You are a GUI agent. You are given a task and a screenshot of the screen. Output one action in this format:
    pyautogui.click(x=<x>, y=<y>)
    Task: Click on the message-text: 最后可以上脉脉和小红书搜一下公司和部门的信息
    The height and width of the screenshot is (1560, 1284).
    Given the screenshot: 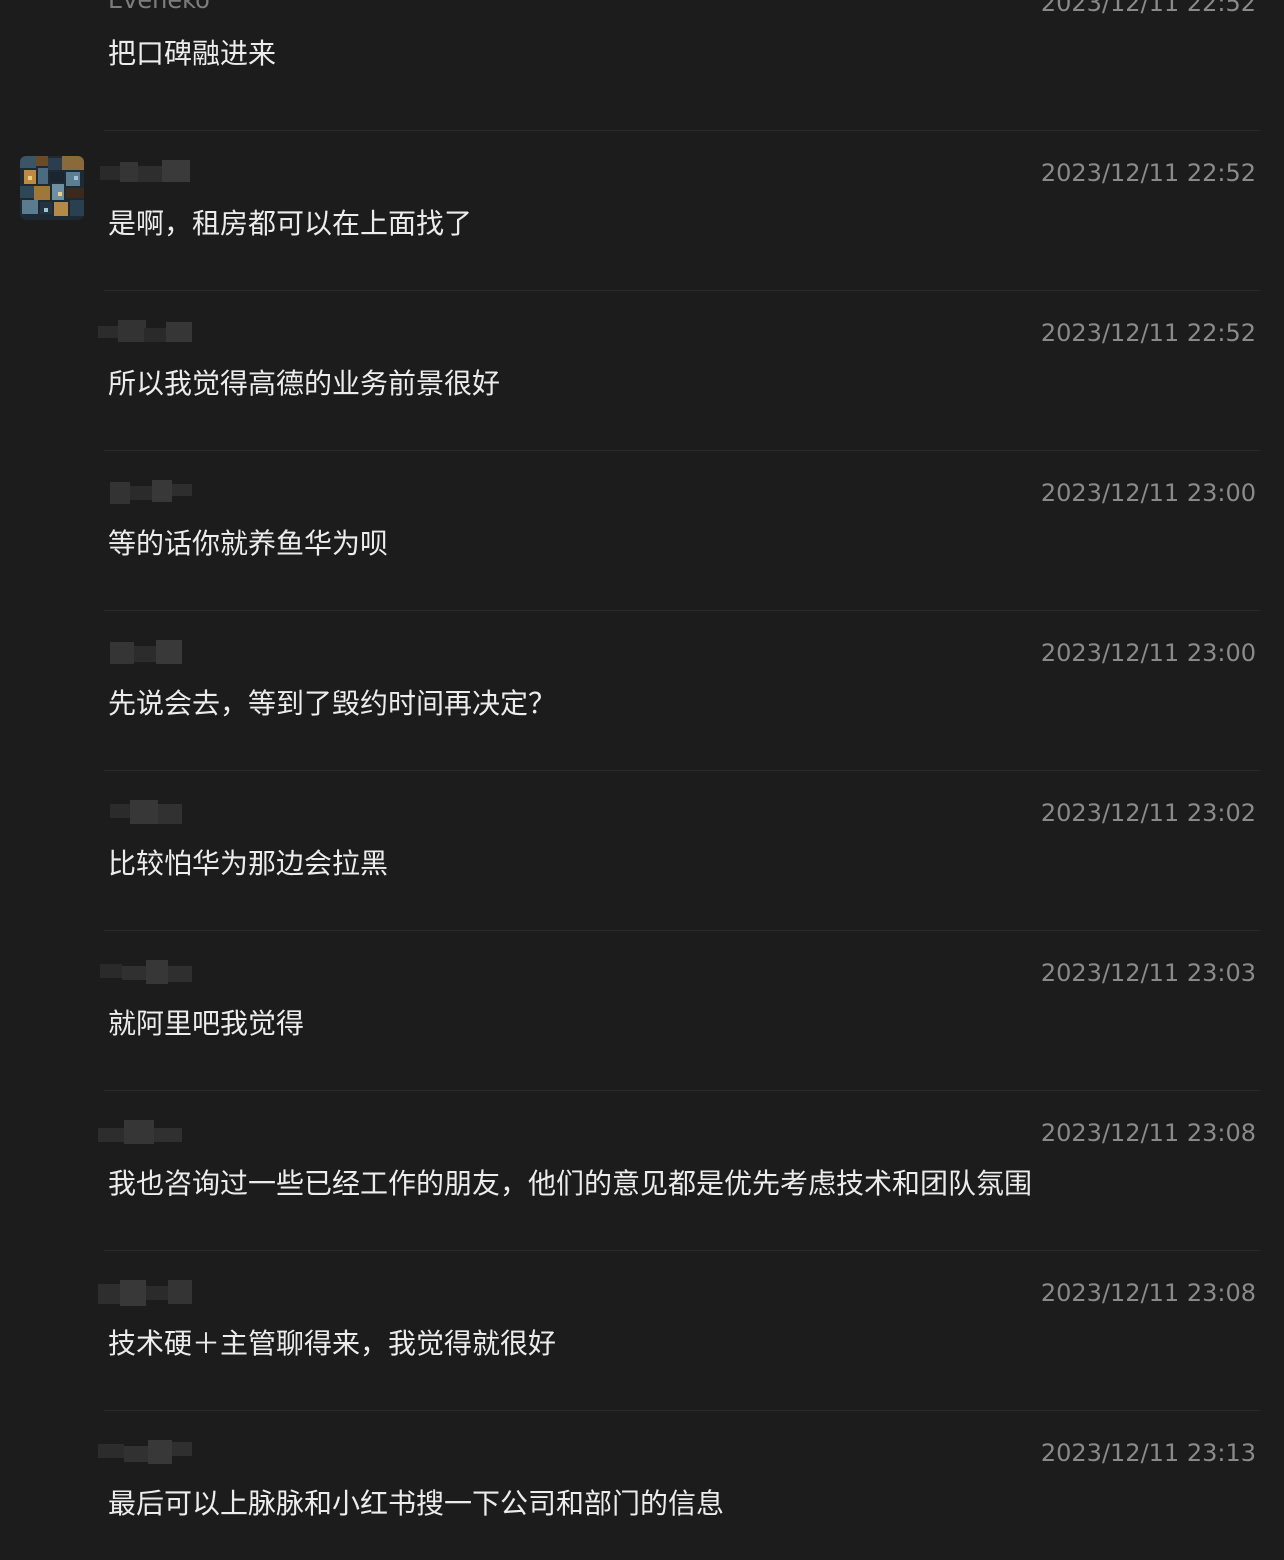 What is the action you would take?
    pyautogui.click(x=416, y=1504)
    